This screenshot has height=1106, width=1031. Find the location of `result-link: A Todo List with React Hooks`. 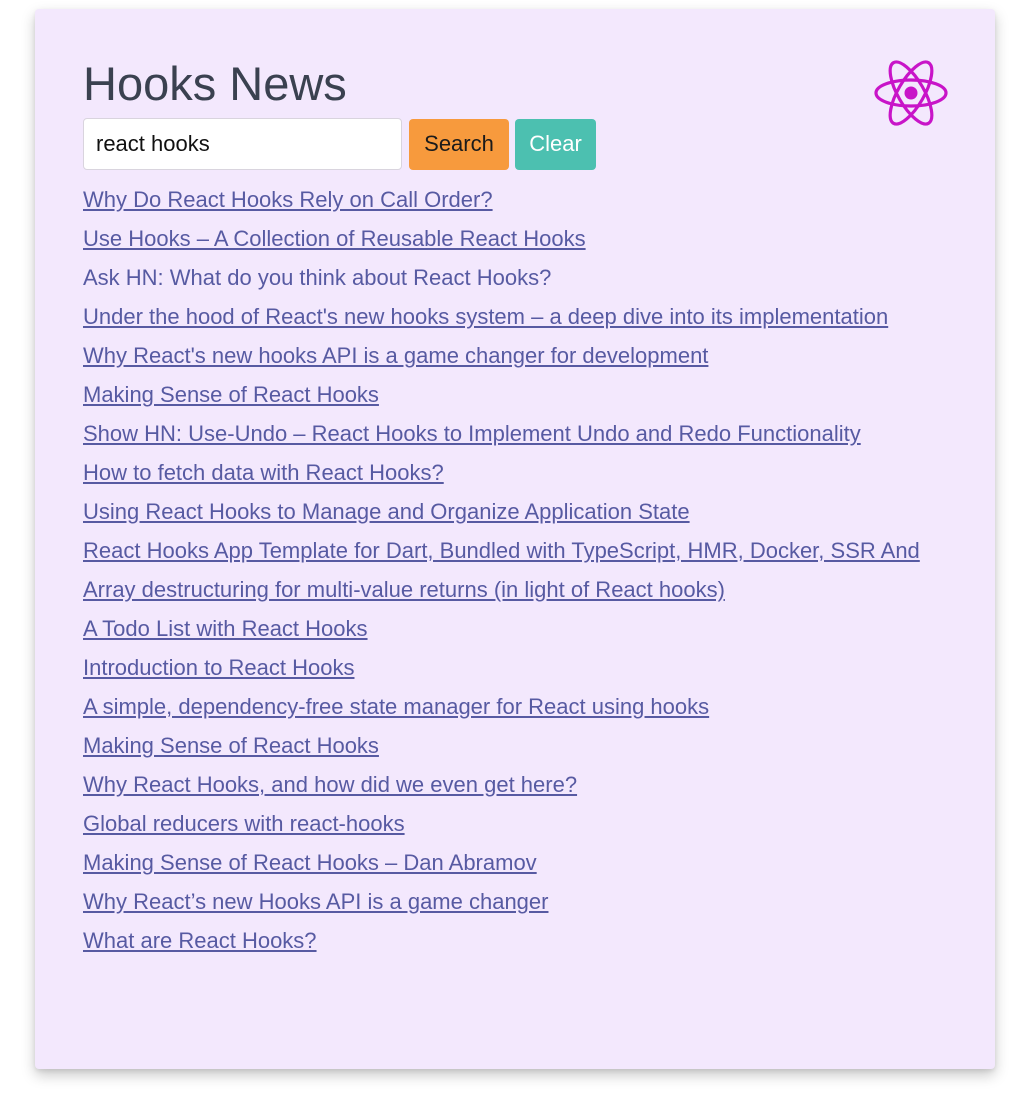

result-link: A Todo List with React Hooks is located at coordinates (225, 628).